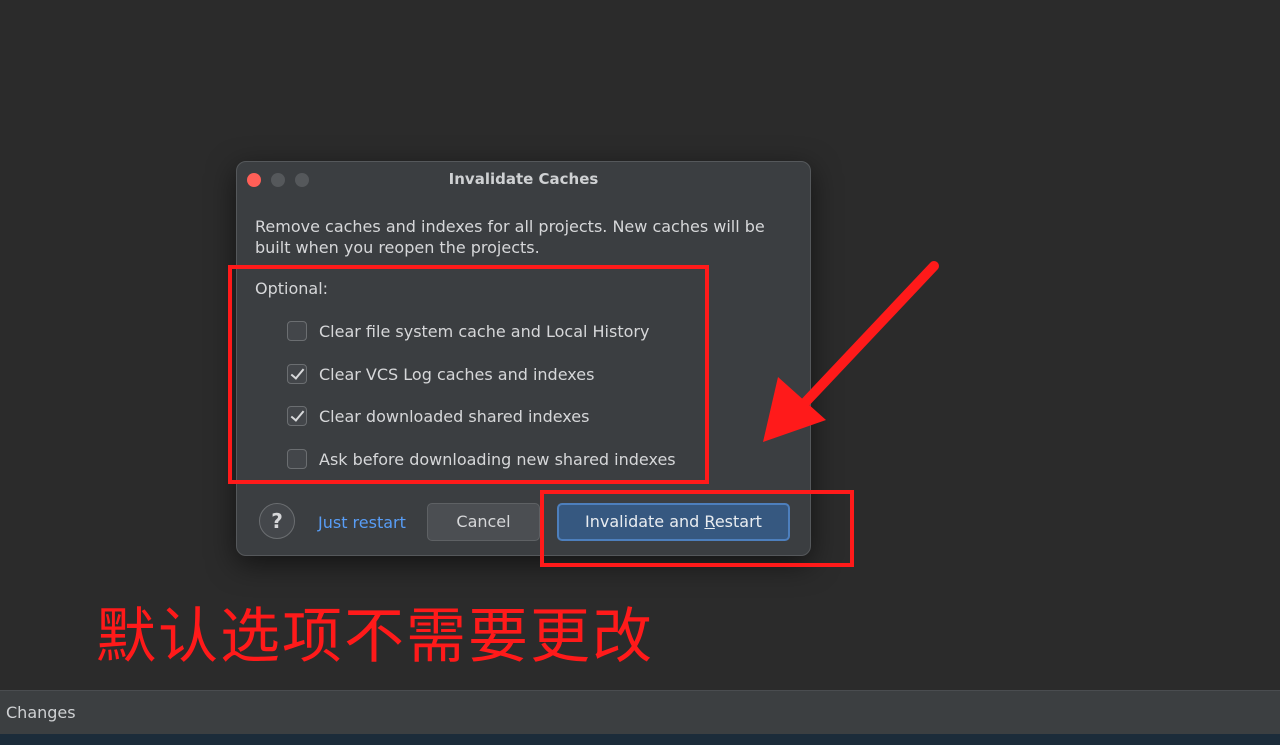  I want to click on annotation-note: 默认选项不需要更改, so click(375, 637).